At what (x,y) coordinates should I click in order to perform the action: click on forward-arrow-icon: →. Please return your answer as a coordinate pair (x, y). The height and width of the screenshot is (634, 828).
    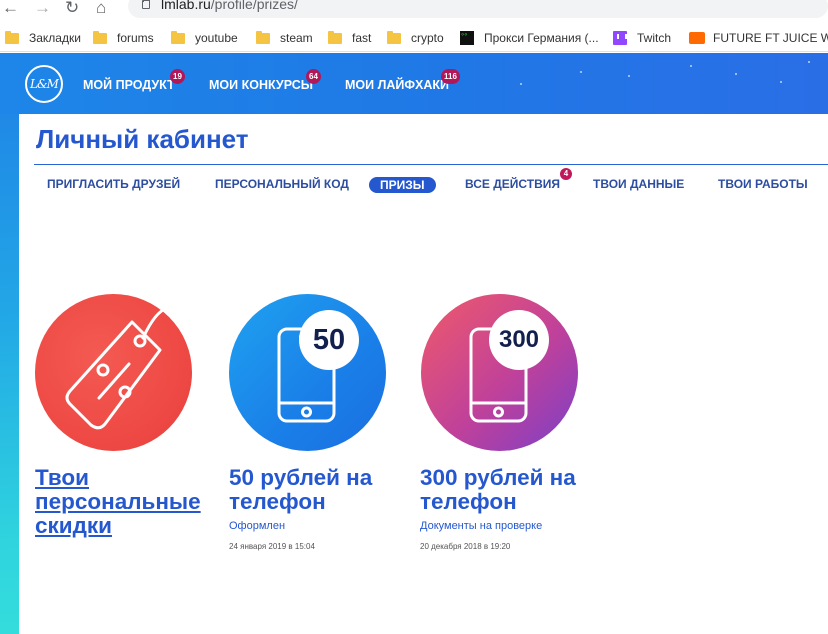
    Looking at the image, I should click on (42, 9).